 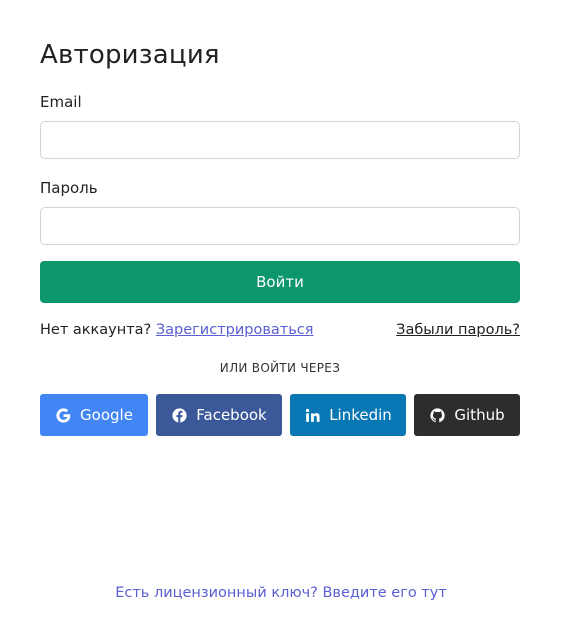 What do you see at coordinates (69, 188) in the screenshot?
I see `password-label: Пароль` at bounding box center [69, 188].